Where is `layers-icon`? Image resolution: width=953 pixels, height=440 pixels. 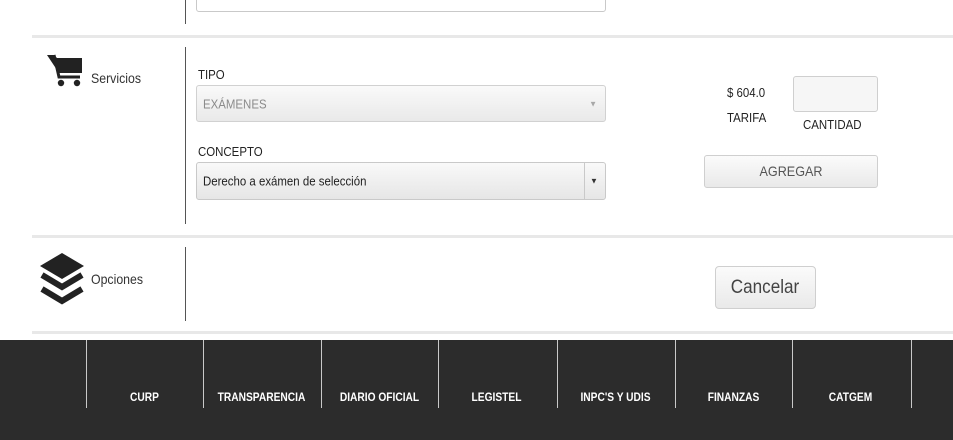
layers-icon is located at coordinates (62, 279).